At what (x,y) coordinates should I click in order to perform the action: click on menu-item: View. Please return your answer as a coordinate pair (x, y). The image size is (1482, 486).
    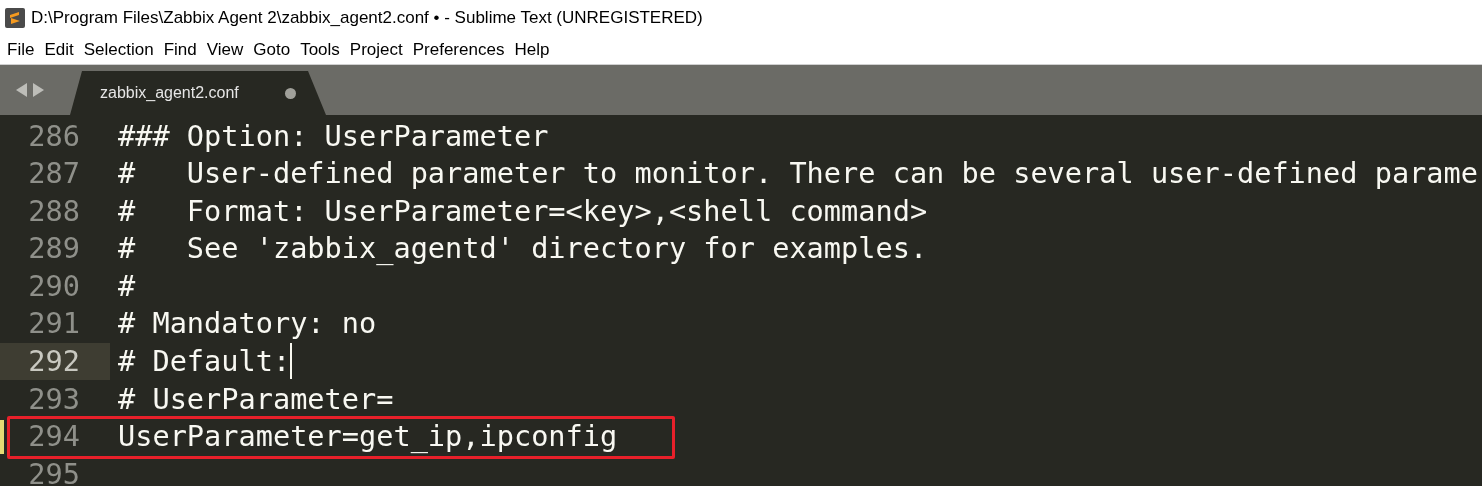
    Looking at the image, I should click on (225, 49).